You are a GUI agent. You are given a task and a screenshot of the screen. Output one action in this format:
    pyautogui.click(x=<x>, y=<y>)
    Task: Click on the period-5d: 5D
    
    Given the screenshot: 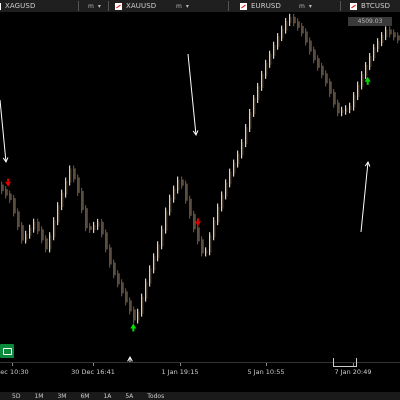 What is the action you would take?
    pyautogui.click(x=13, y=396)
    